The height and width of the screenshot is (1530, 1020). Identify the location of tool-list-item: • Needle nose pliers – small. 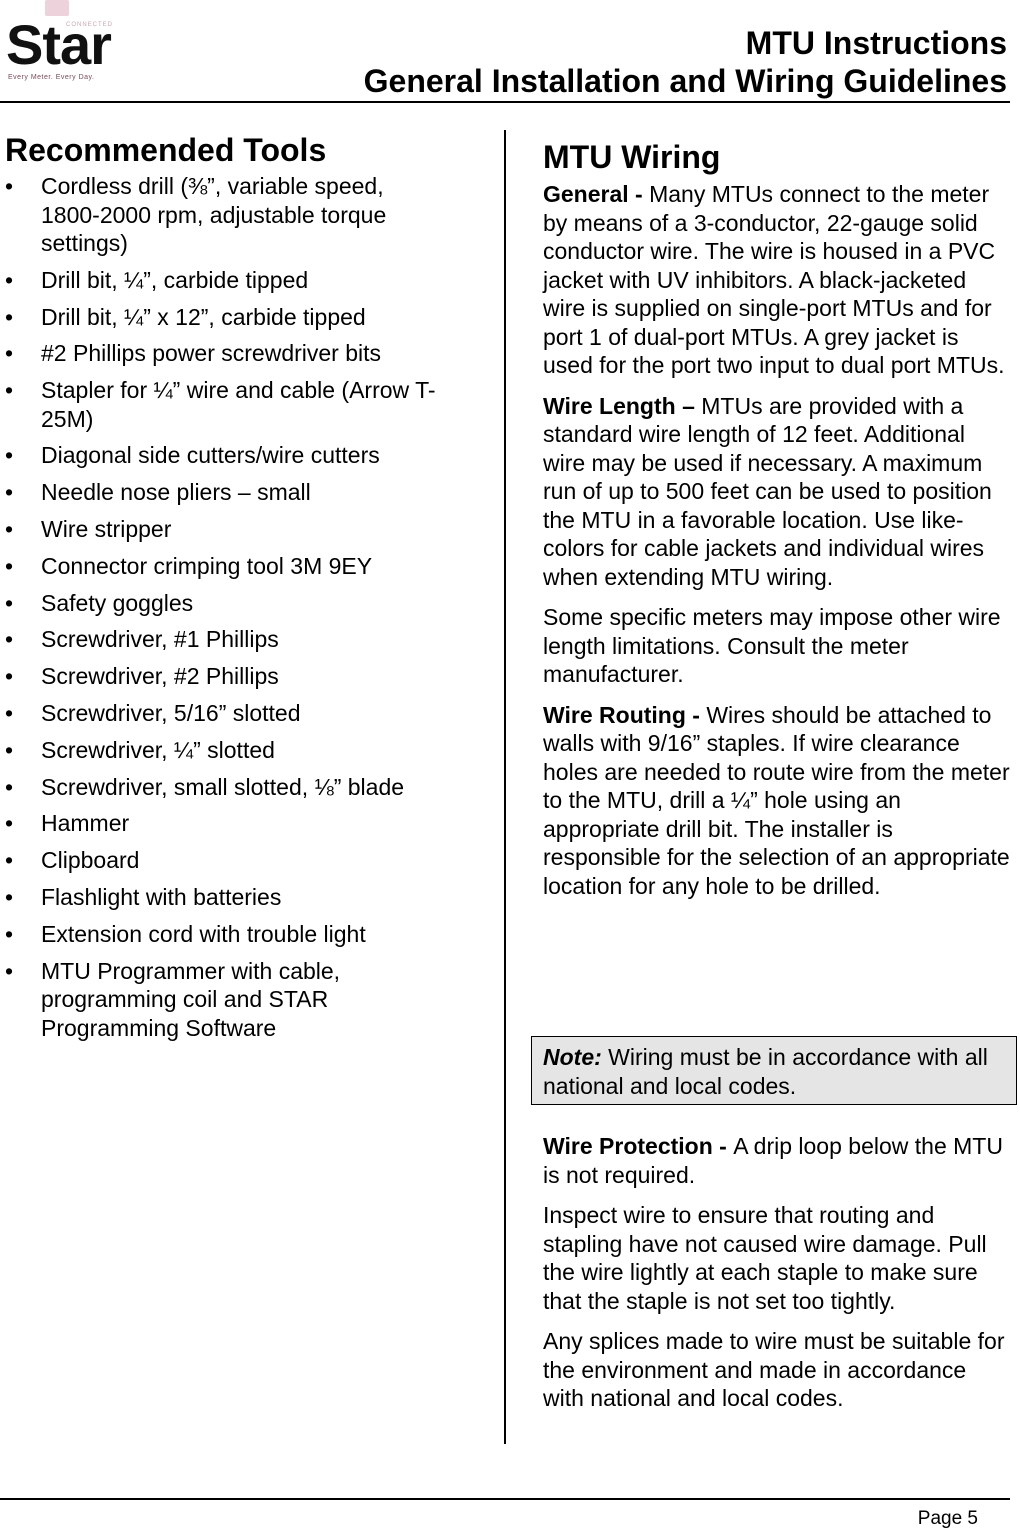
(223, 492).